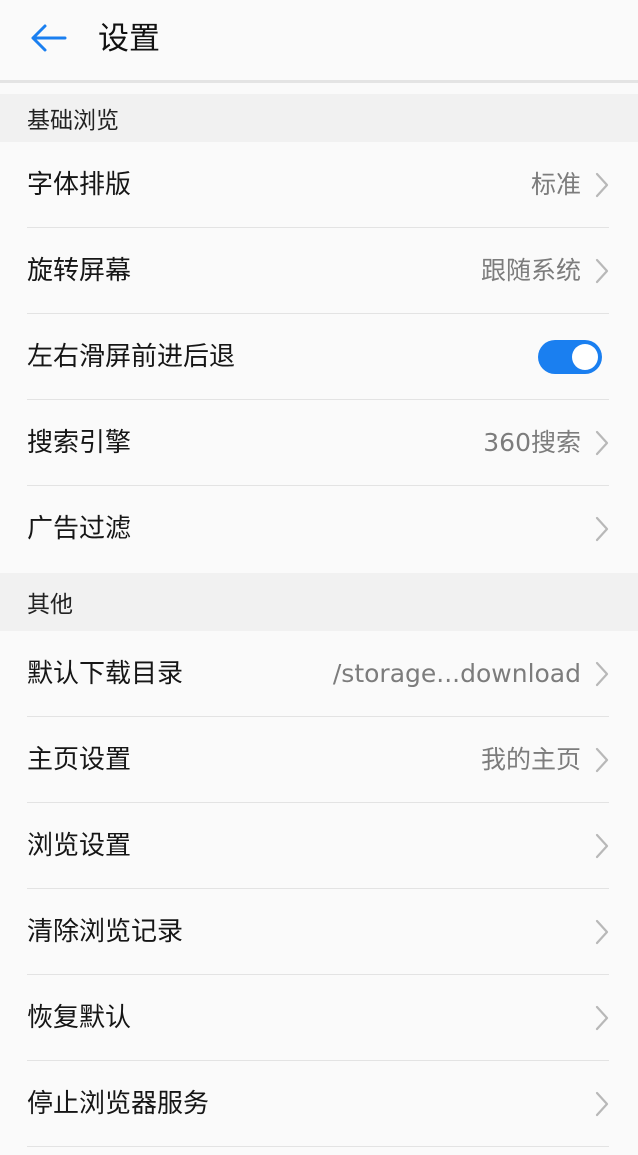  What do you see at coordinates (319, 443) in the screenshot?
I see `setting-row-search-engine: 搜索引擎 360搜索` at bounding box center [319, 443].